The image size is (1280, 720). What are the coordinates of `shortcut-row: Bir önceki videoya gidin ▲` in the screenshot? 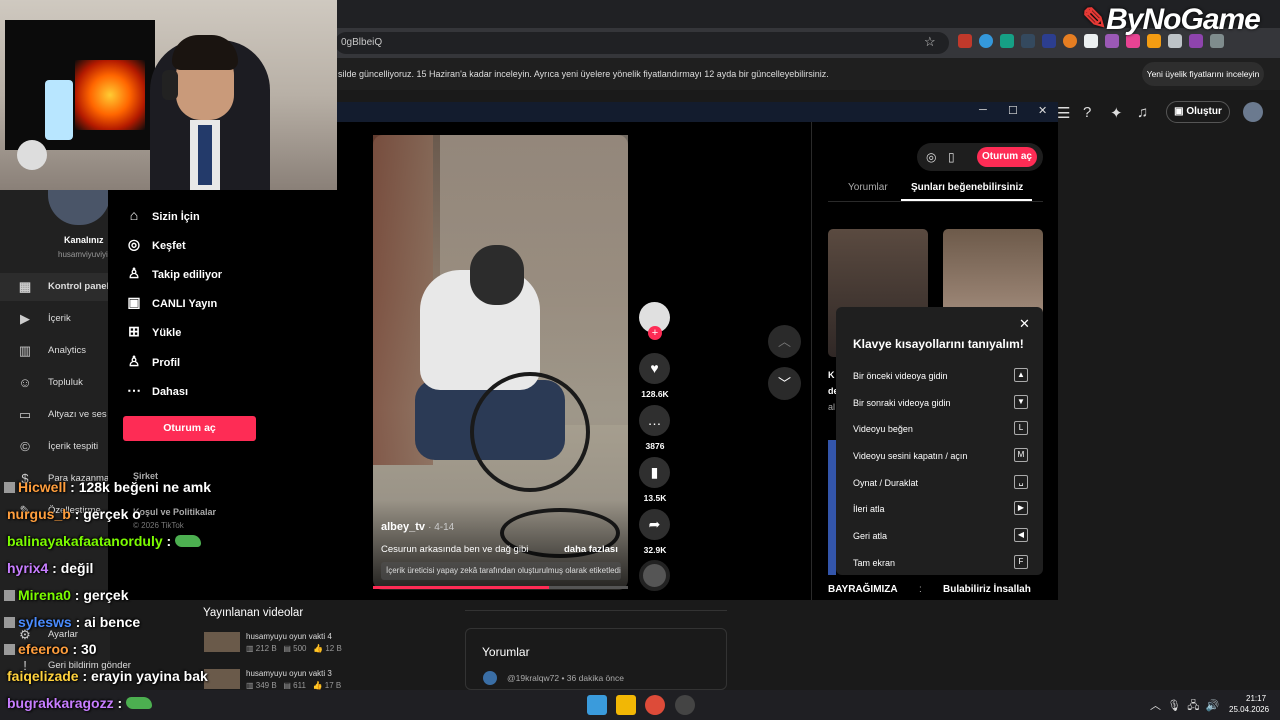 It's located at (940, 375).